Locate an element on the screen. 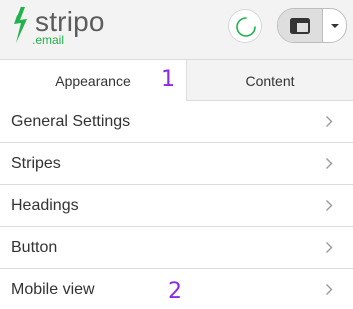 Image resolution: width=353 pixels, height=309 pixels. settings-item-label: General Settings is located at coordinates (71, 121).